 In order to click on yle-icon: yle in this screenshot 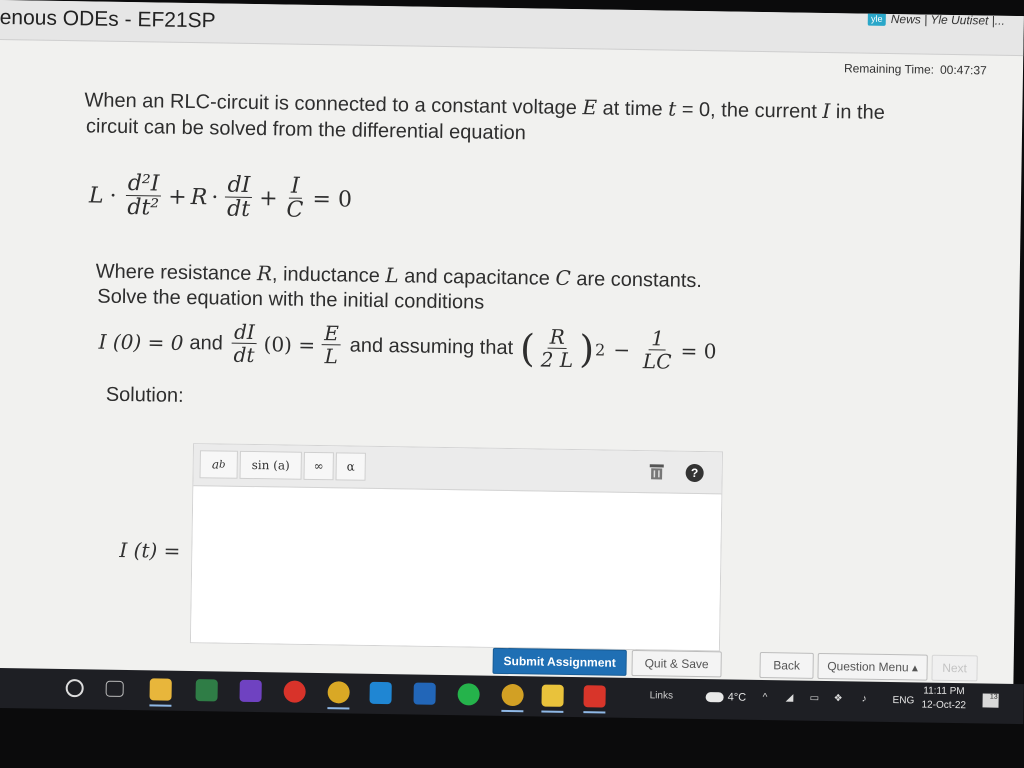, I will do `click(876, 18)`.